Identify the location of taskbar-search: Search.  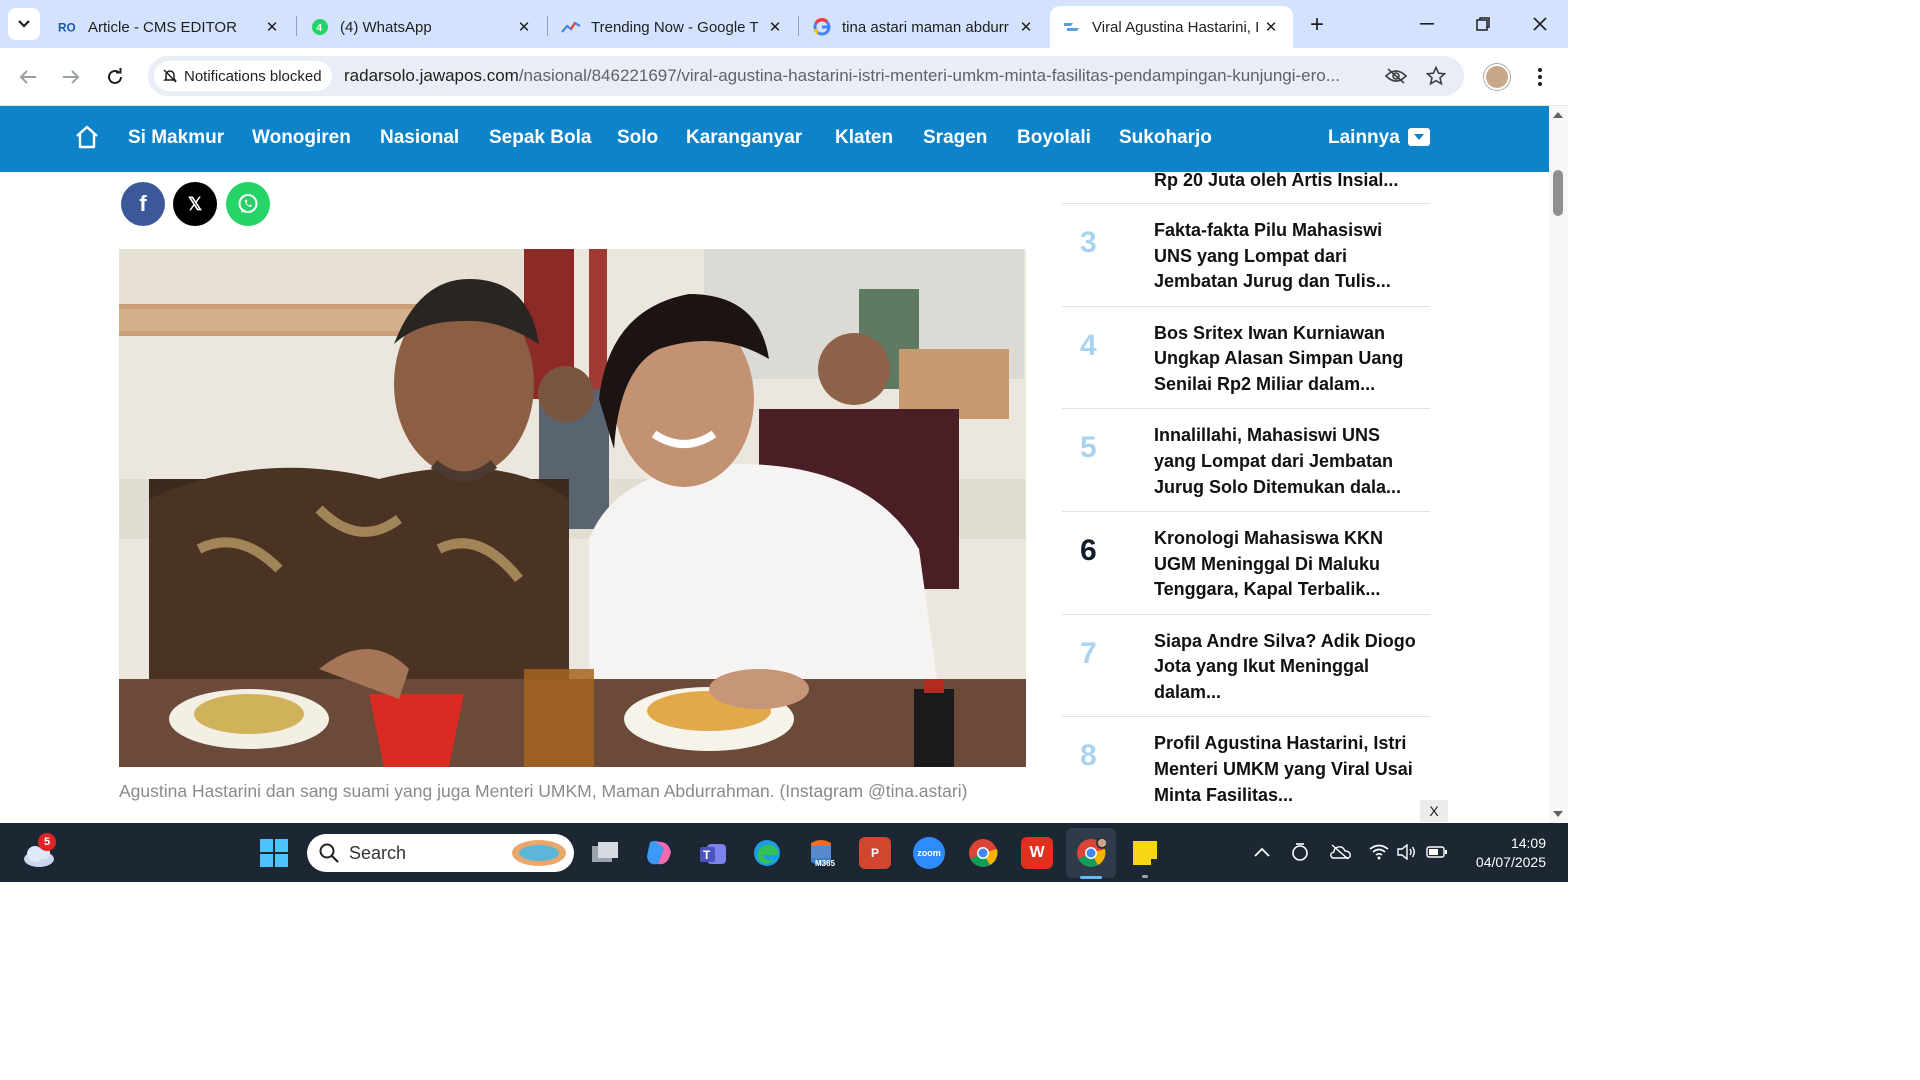
(440, 853).